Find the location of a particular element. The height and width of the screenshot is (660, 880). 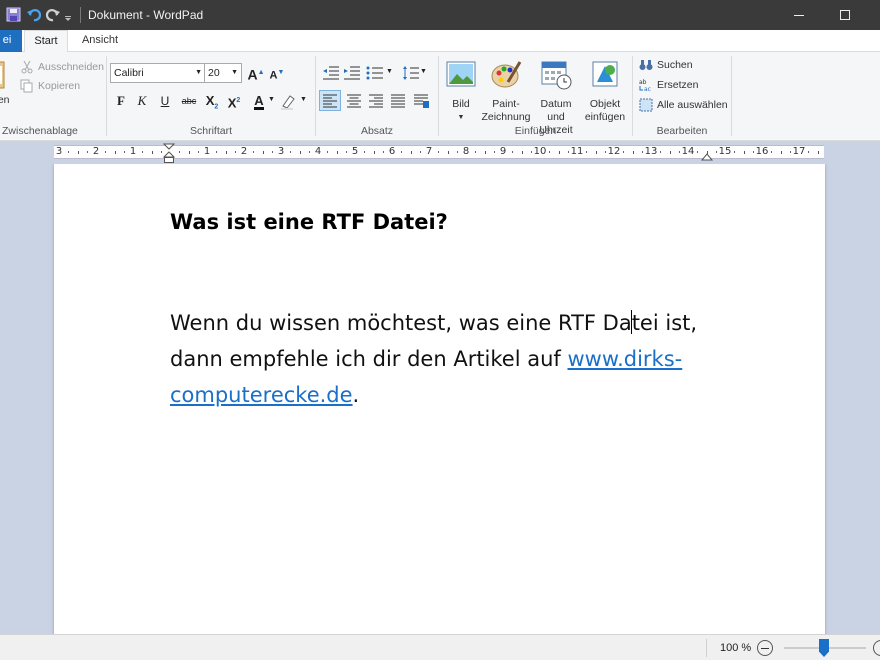

align-center-icon is located at coordinates (354, 100).